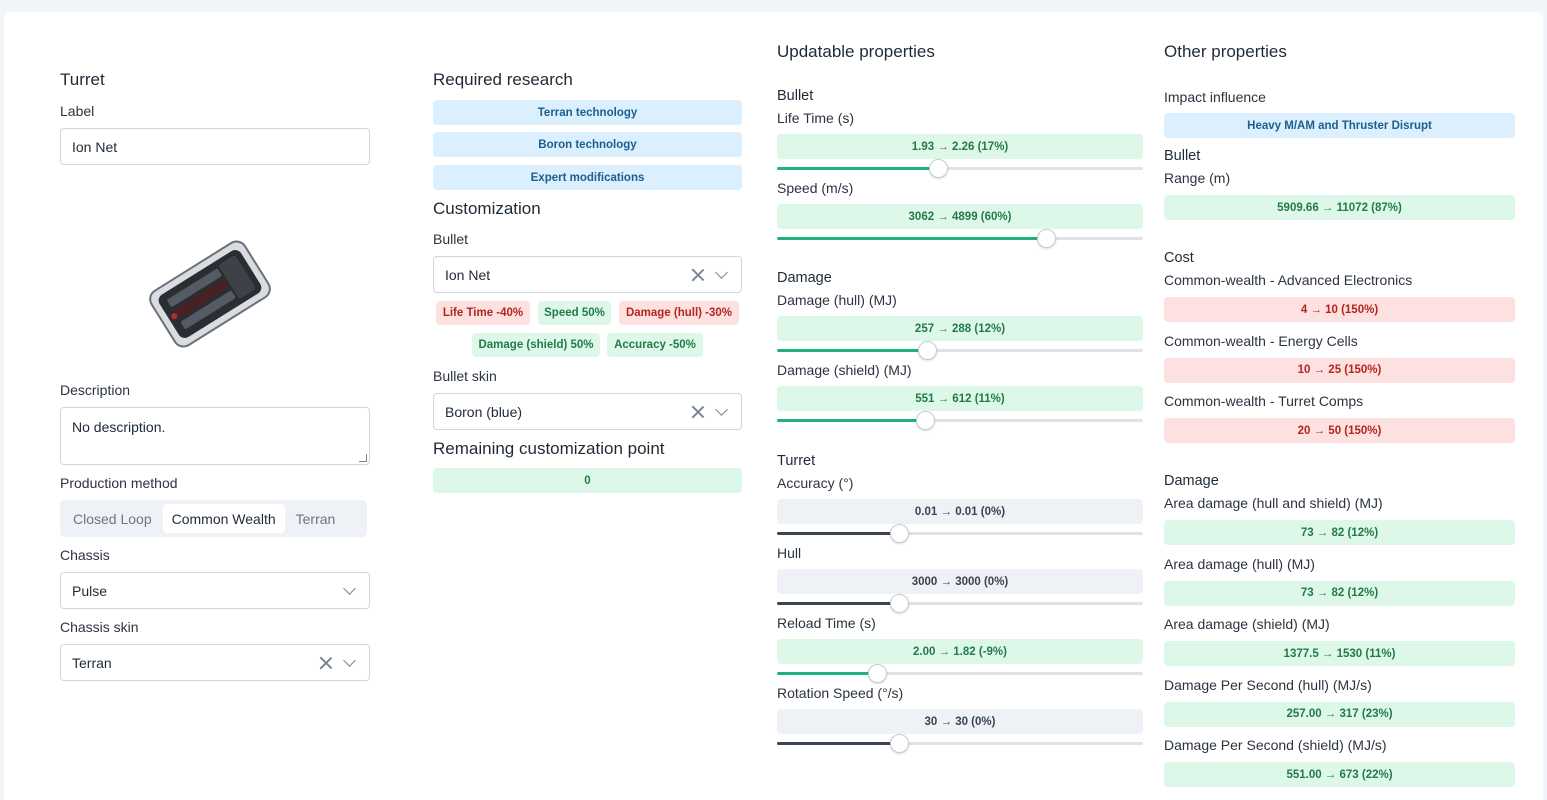 The height and width of the screenshot is (800, 1547). What do you see at coordinates (1339, 207) in the screenshot?
I see `range-value: 5909.66 → 11072 (87%)` at bounding box center [1339, 207].